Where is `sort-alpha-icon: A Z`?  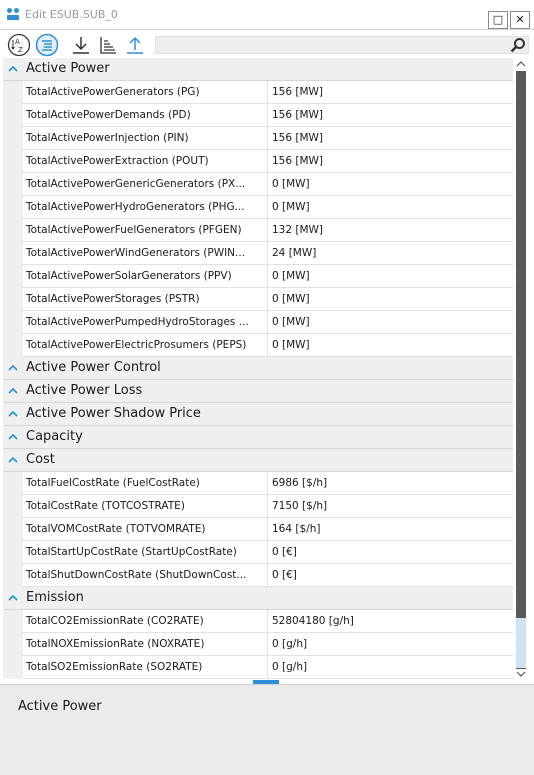
sort-alpha-icon: A Z is located at coordinates (19, 45).